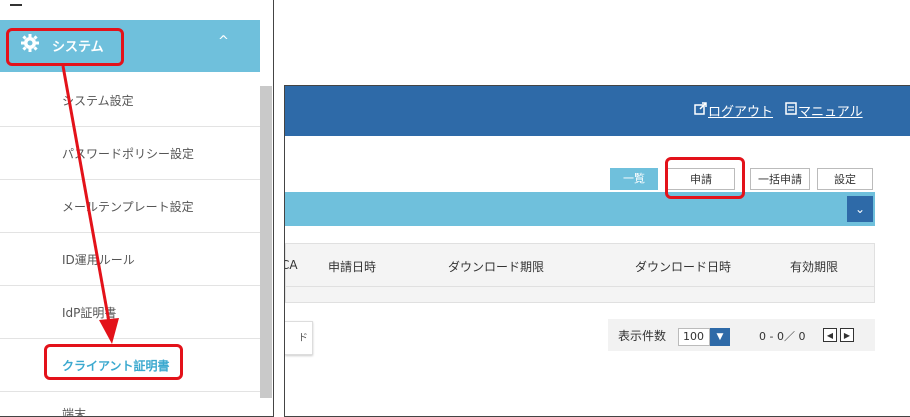  I want to click on red-arrow-annotation, so click(90, 204).